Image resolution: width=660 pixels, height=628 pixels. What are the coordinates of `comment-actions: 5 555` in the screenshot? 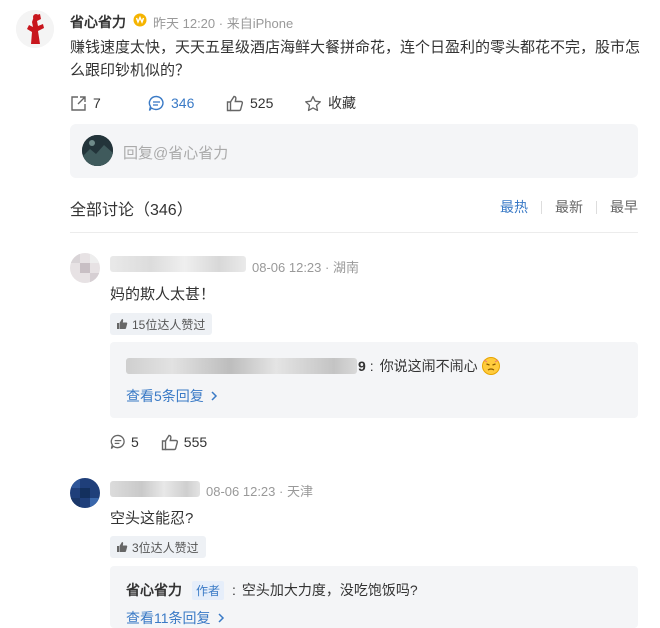 It's located at (169, 442).